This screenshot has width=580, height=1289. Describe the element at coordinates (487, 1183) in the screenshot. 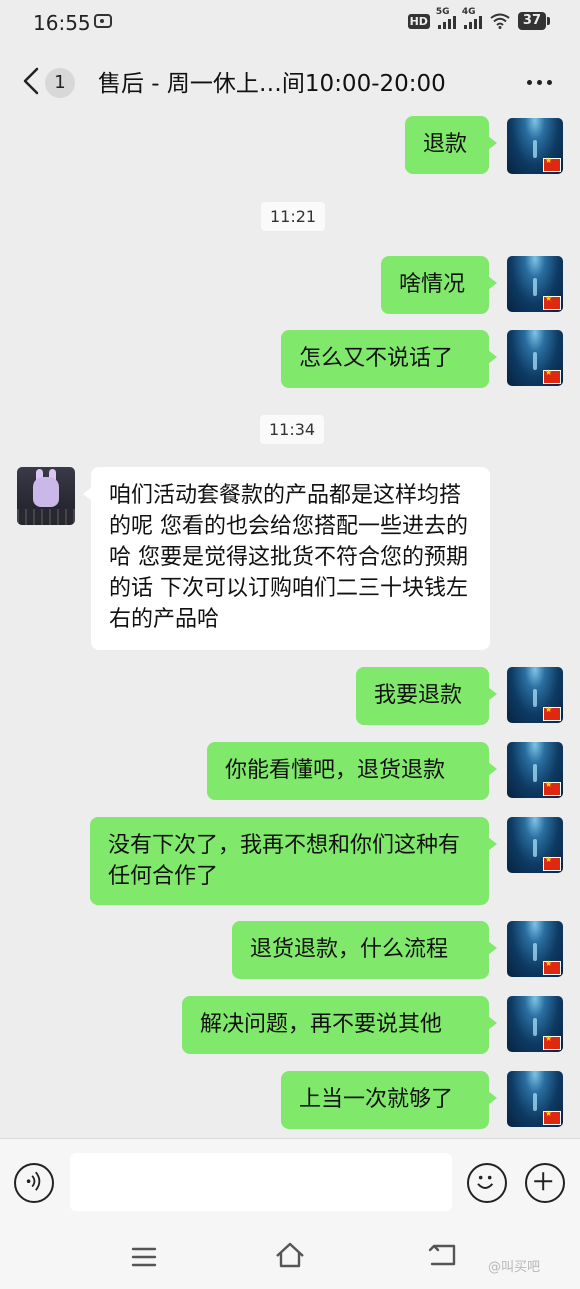

I see `emoji-icon` at that location.